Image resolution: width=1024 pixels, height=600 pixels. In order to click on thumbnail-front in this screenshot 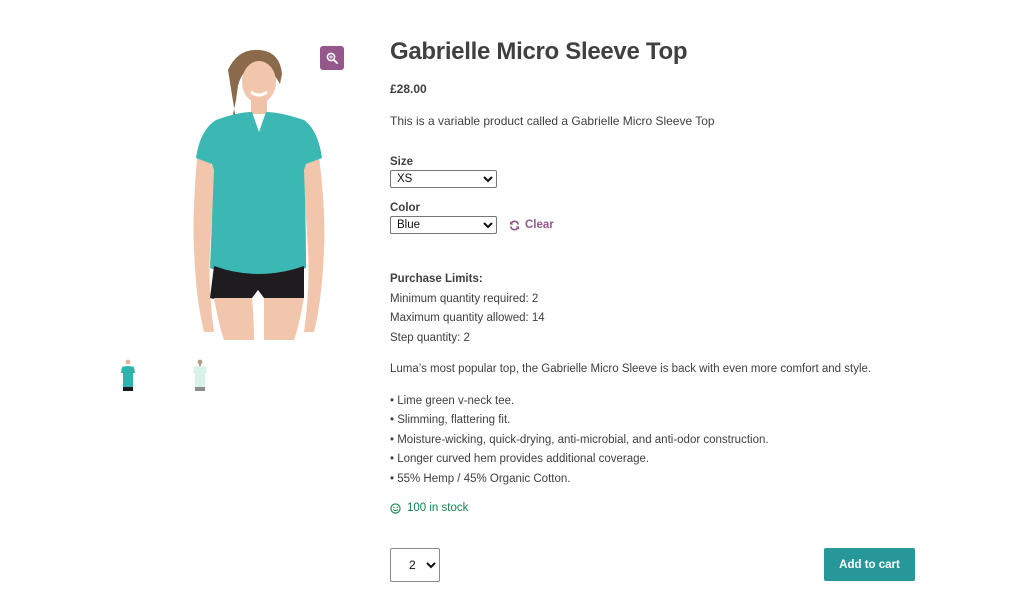, I will do `click(128, 377)`.